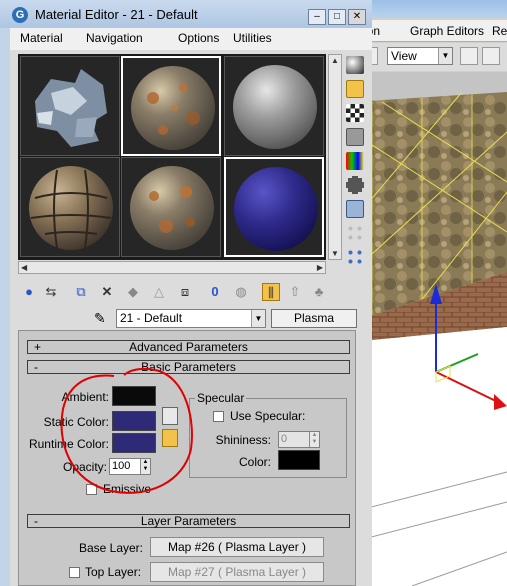 The image size is (507, 586). What do you see at coordinates (355, 257) in the screenshot?
I see `material-map-navigator-icon` at bounding box center [355, 257].